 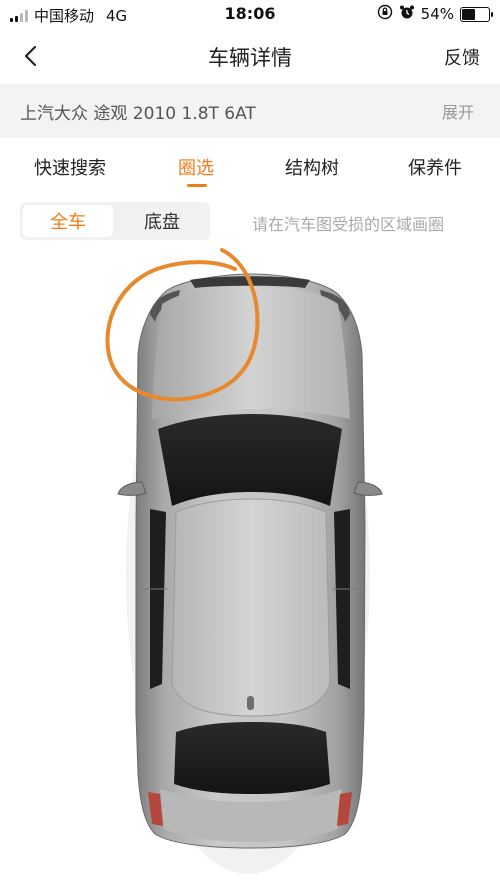 What do you see at coordinates (251, 607) in the screenshot?
I see `car-roof` at bounding box center [251, 607].